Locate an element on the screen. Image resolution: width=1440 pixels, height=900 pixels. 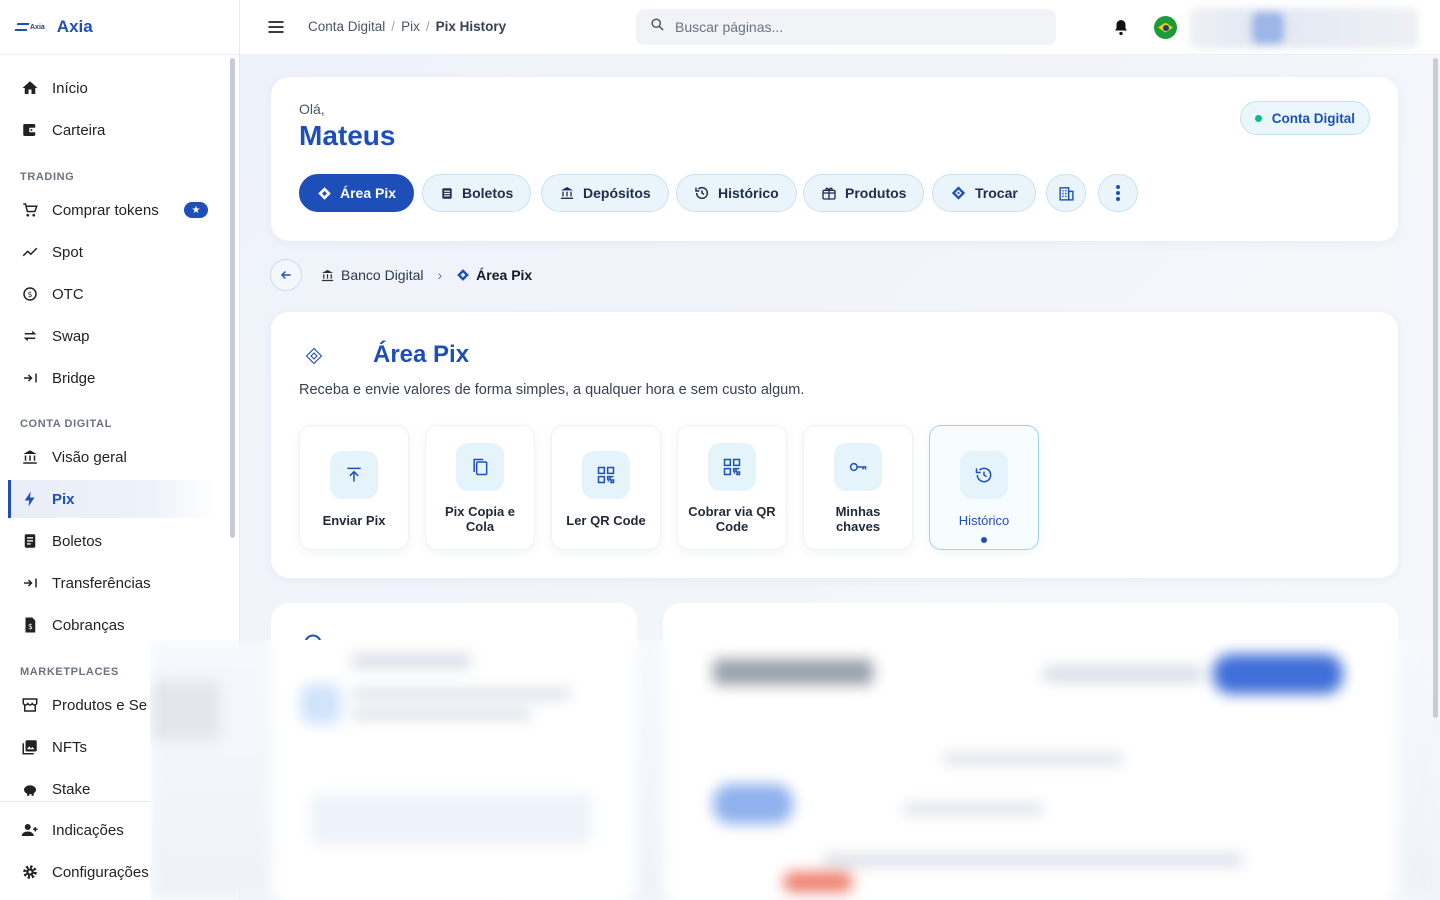
tile-ler-qr-code: Ler QR Code is located at coordinates (606, 487).